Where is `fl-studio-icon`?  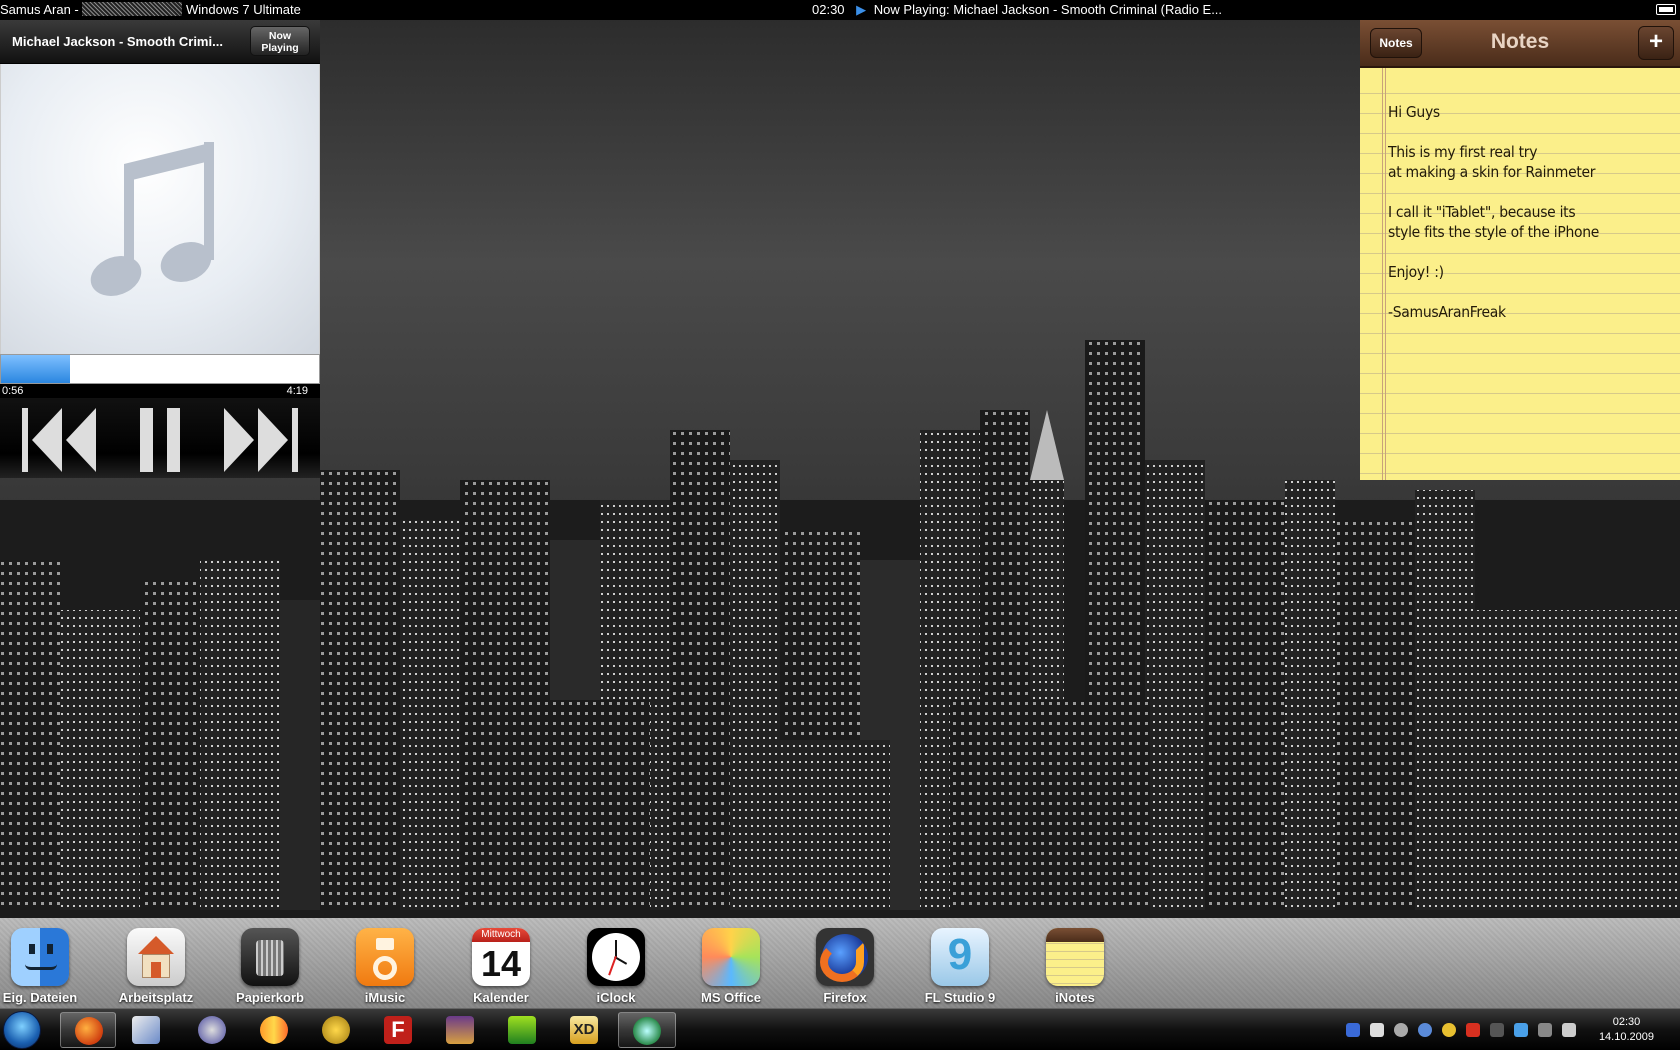 fl-studio-icon is located at coordinates (336, 1030).